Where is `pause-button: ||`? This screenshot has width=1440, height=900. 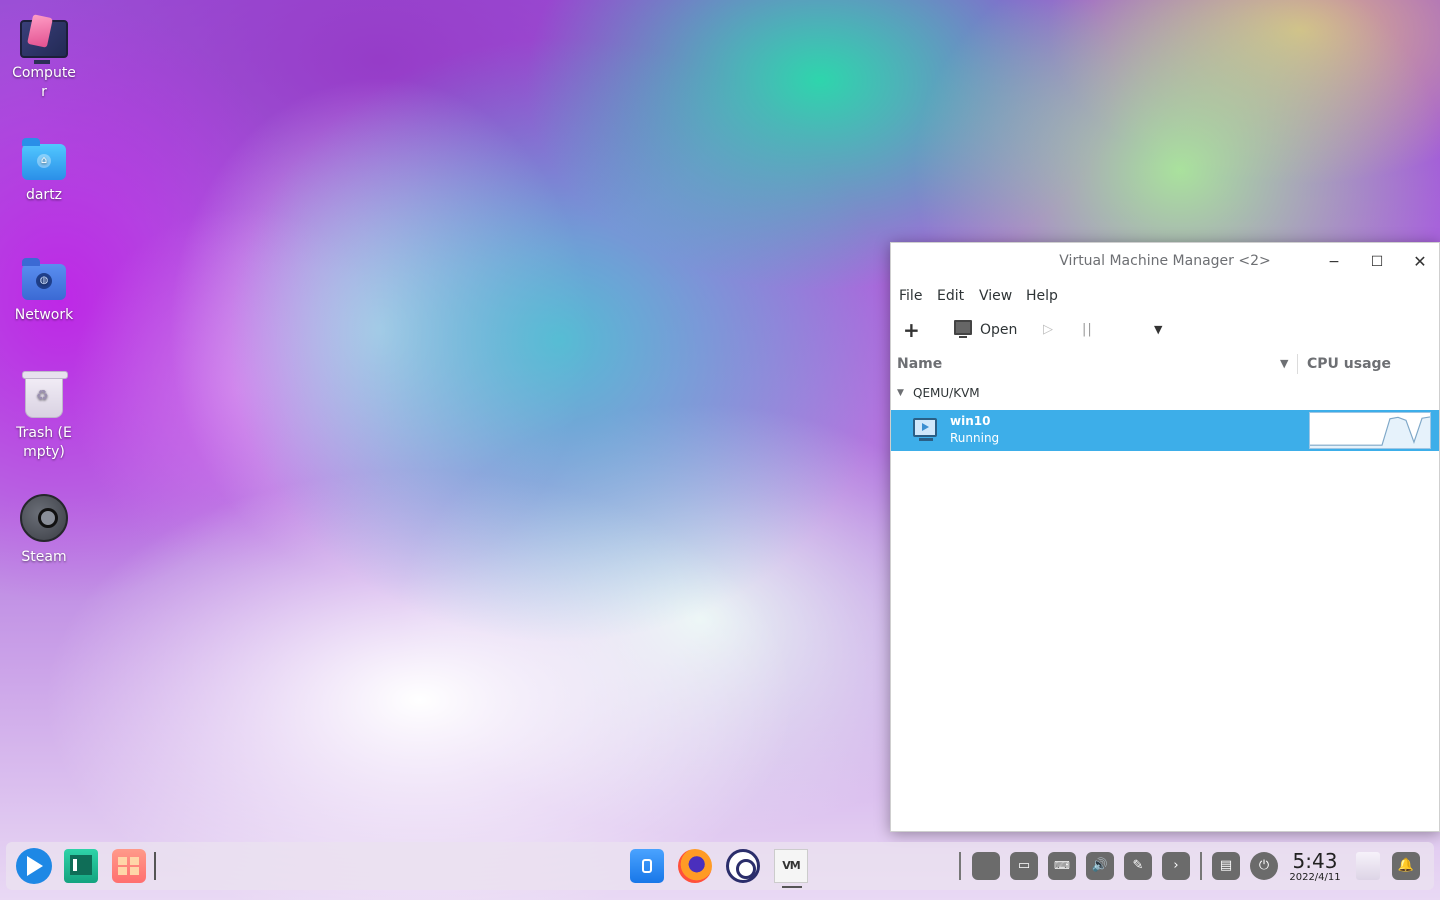
pause-button: || is located at coordinates (1087, 330).